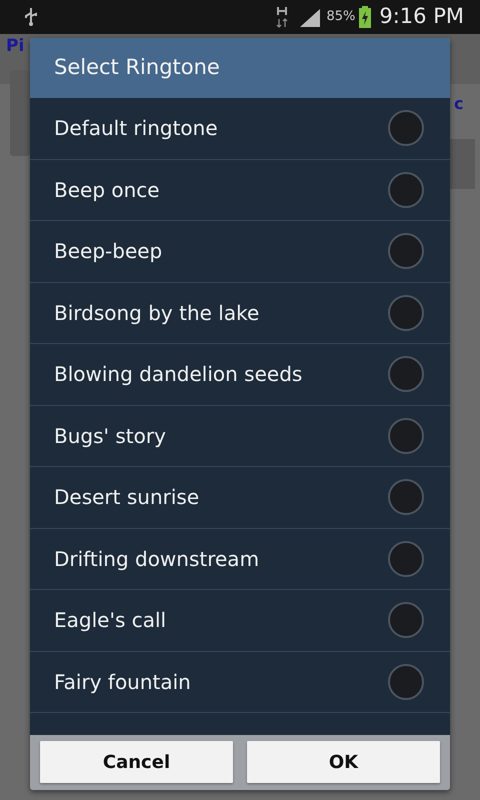 The image size is (480, 800). What do you see at coordinates (15, 46) in the screenshot?
I see `app-title: Pi` at bounding box center [15, 46].